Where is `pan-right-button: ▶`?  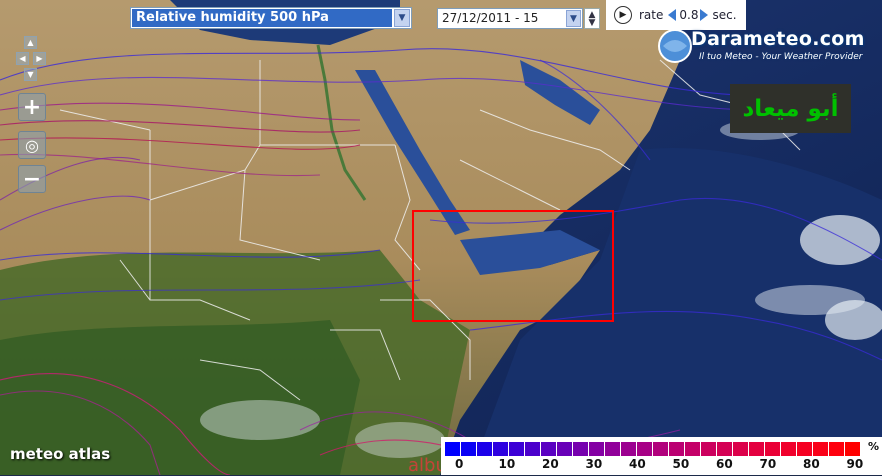 pan-right-button: ▶ is located at coordinates (39, 58).